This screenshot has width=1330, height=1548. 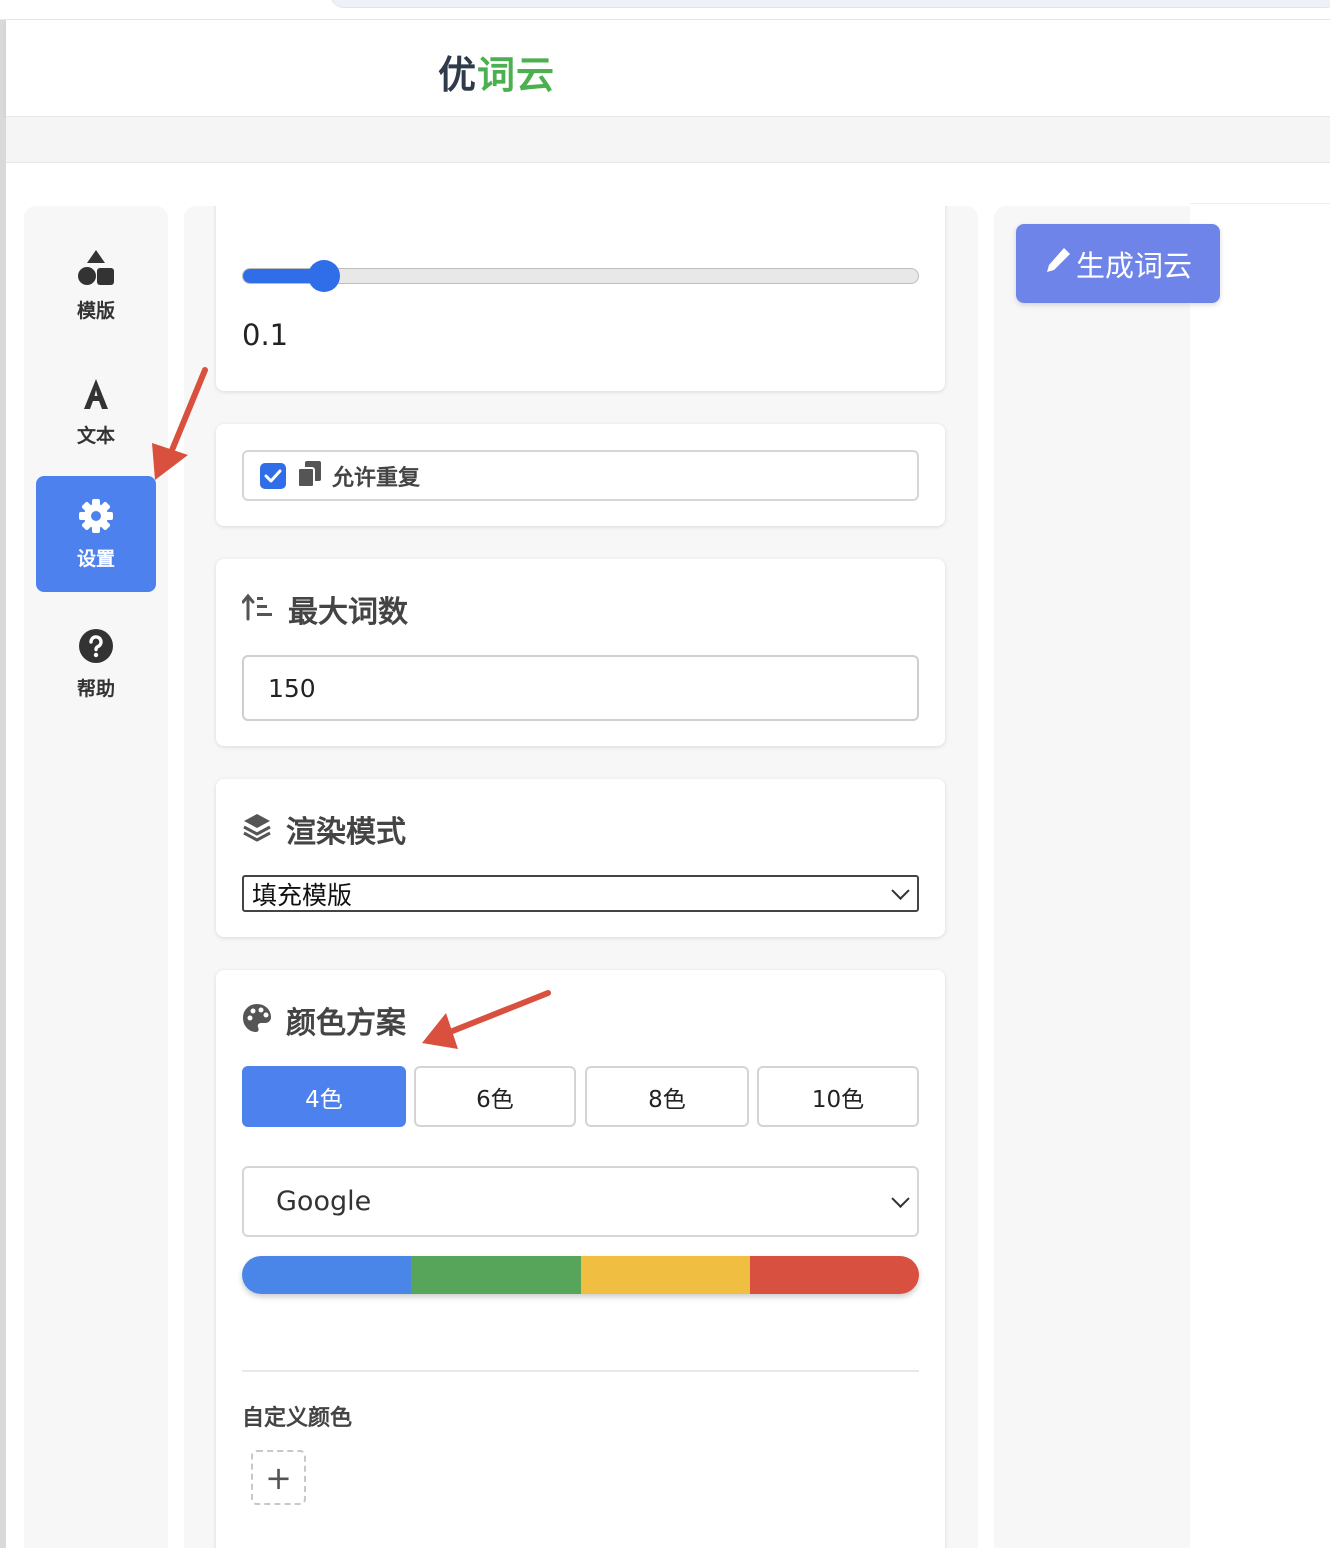 What do you see at coordinates (1060, 263) in the screenshot?
I see `pencil-icon` at bounding box center [1060, 263].